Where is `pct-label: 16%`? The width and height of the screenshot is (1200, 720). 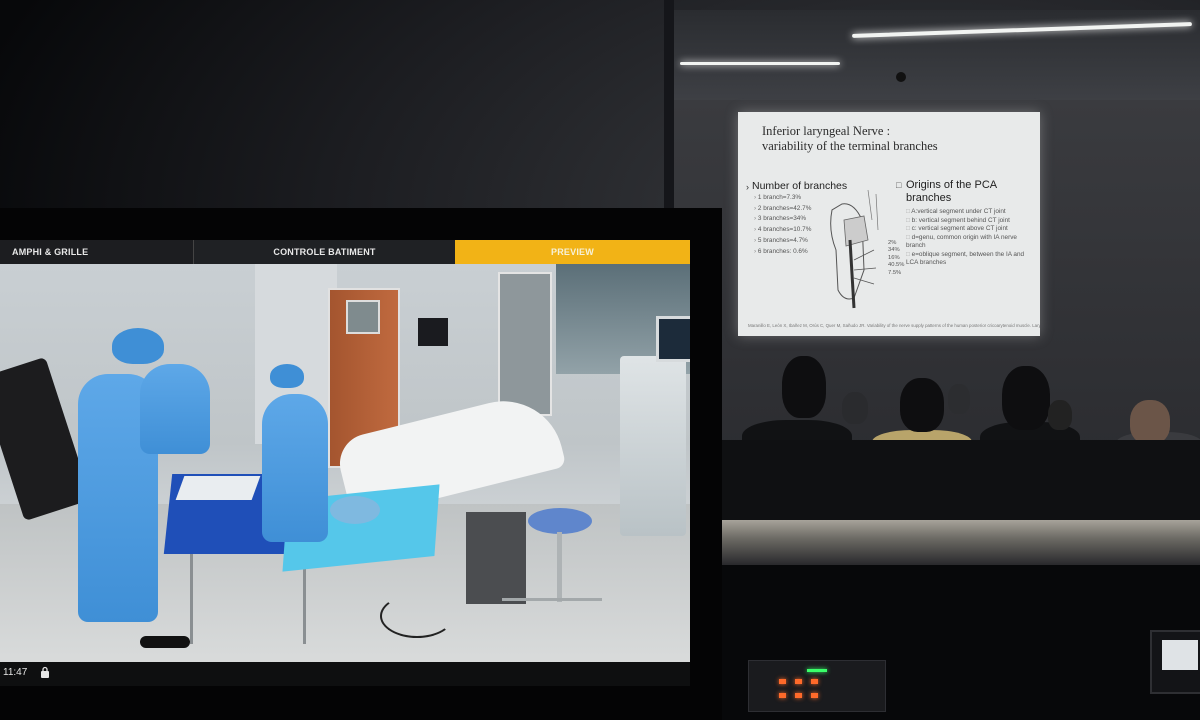
pct-label: 16% is located at coordinates (894, 257).